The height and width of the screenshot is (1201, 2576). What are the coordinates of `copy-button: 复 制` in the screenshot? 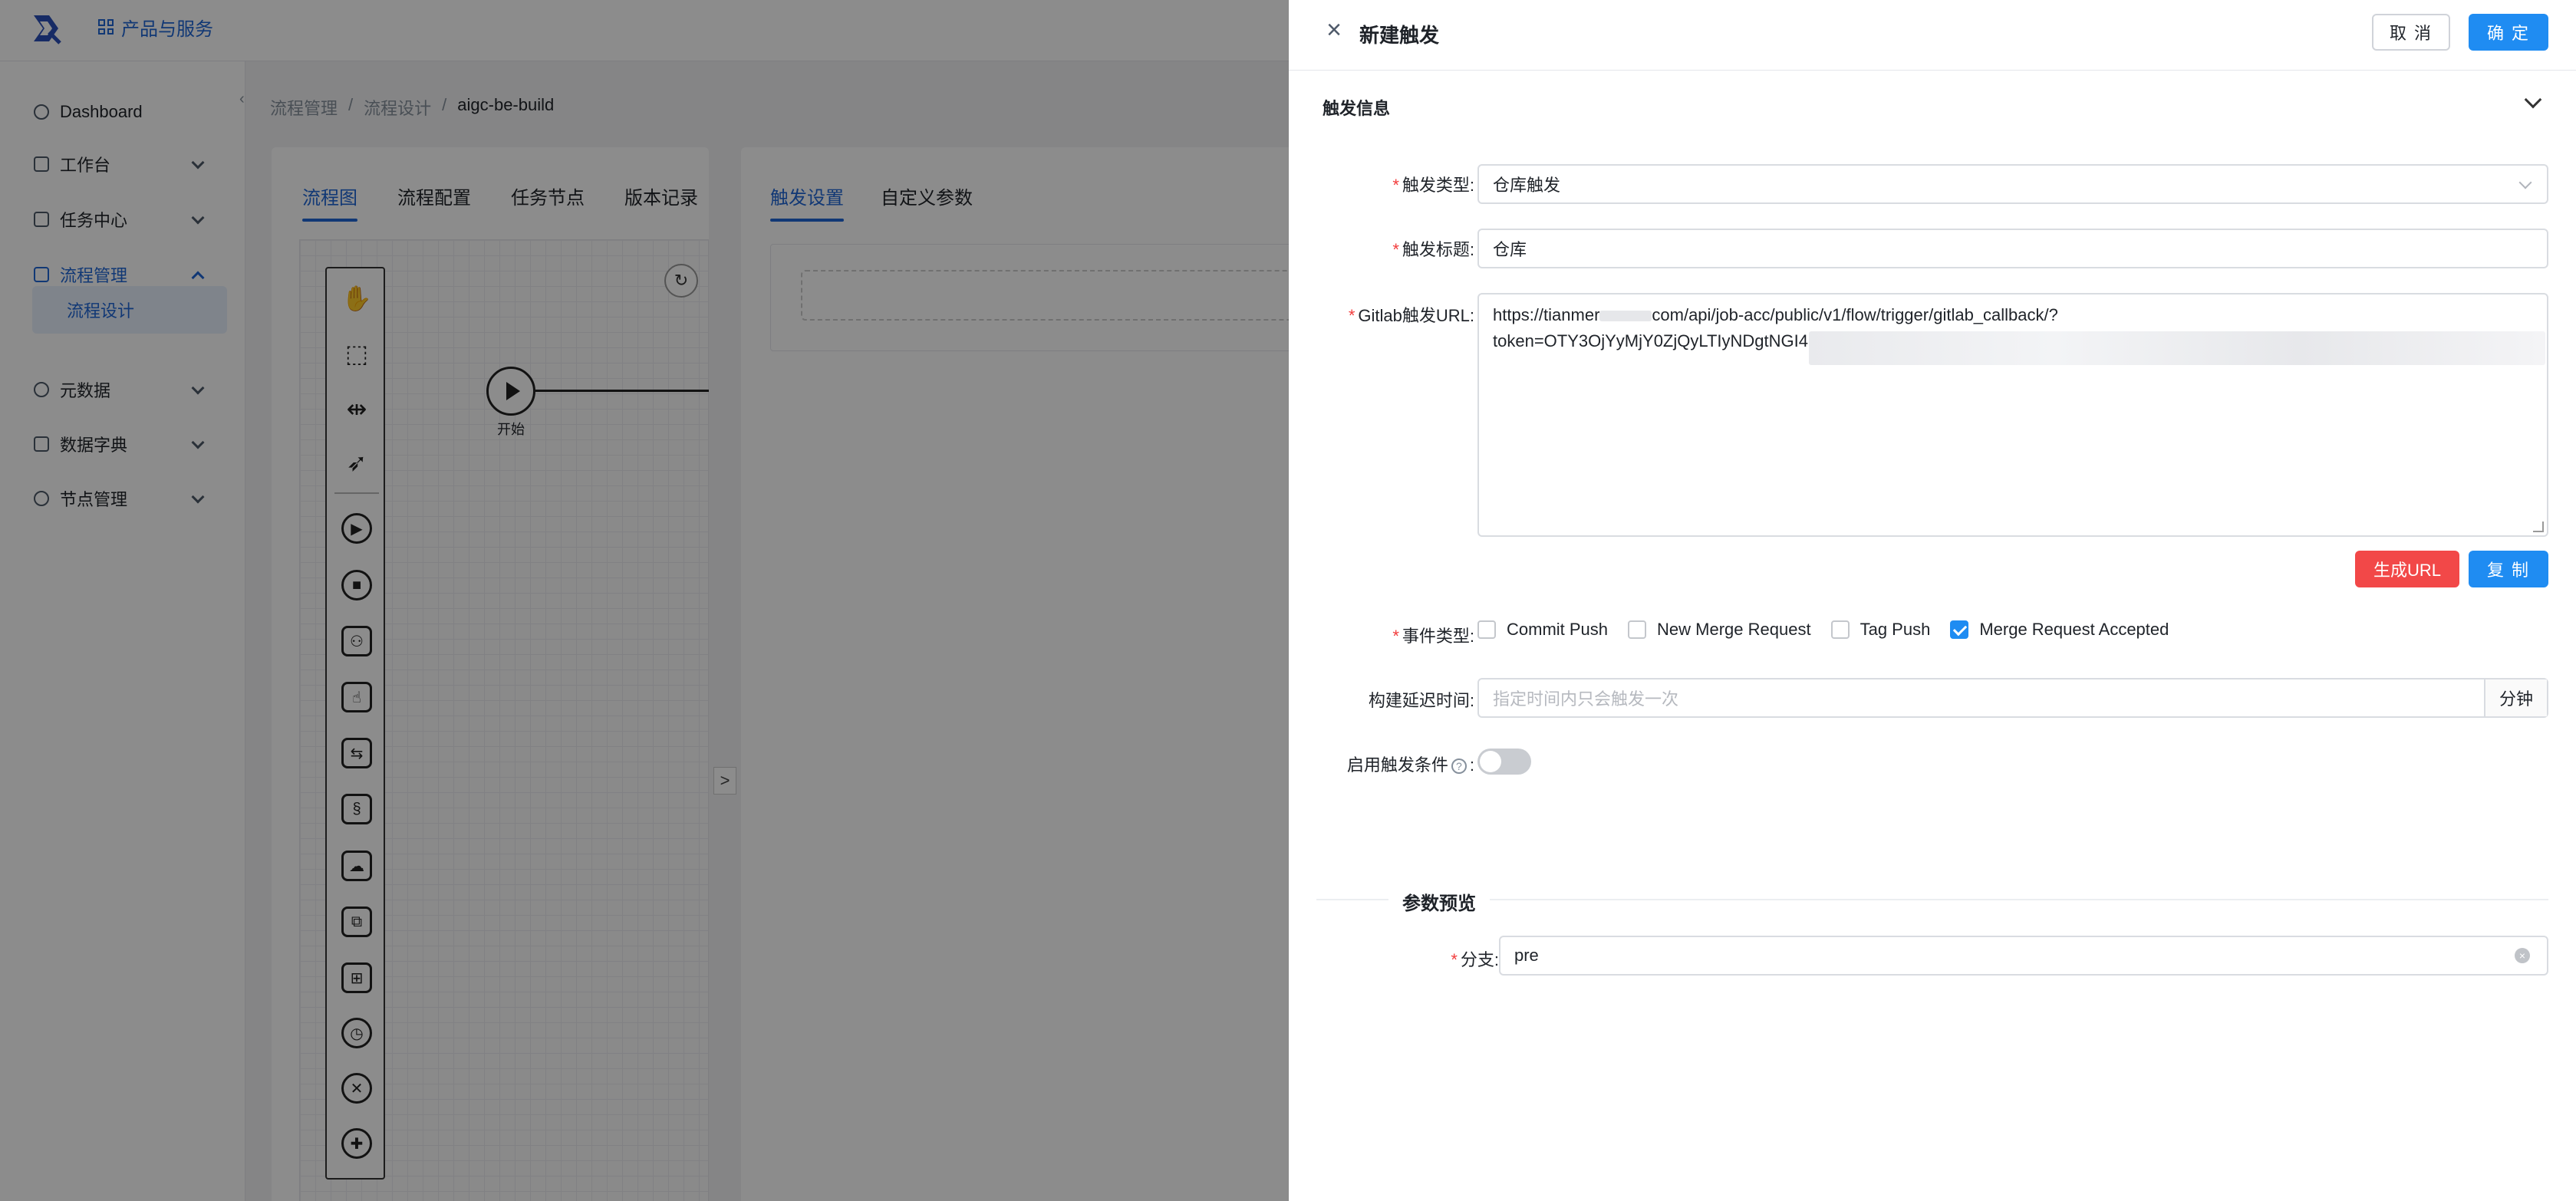 It's located at (2508, 569).